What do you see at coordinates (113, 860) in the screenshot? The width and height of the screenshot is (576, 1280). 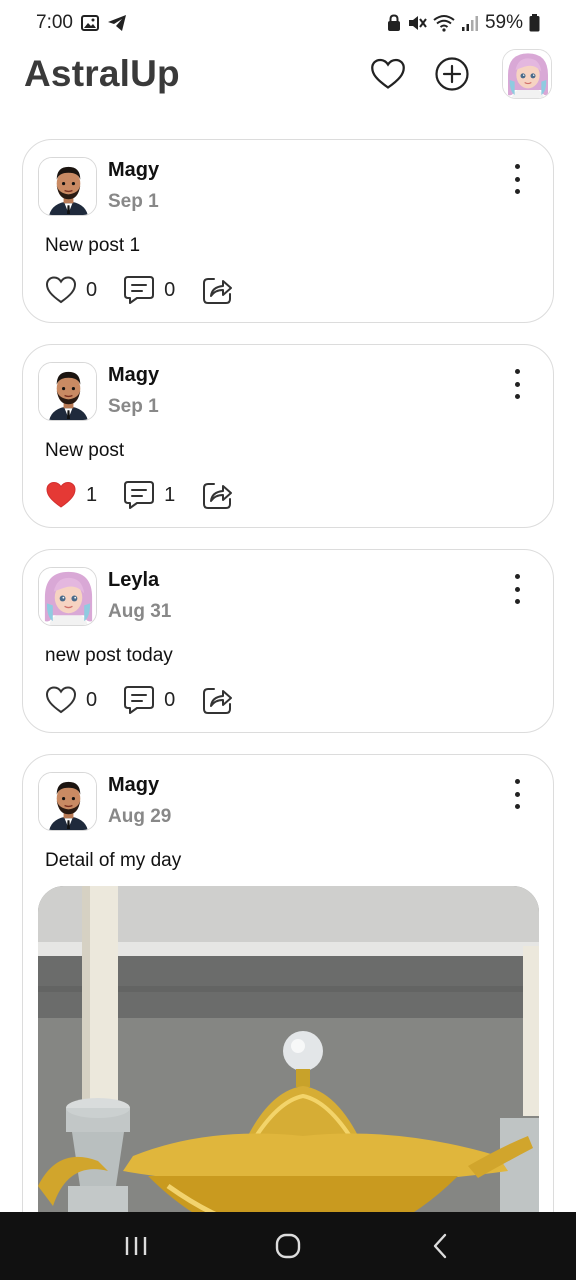 I see `post-text: Detail of my day` at bounding box center [113, 860].